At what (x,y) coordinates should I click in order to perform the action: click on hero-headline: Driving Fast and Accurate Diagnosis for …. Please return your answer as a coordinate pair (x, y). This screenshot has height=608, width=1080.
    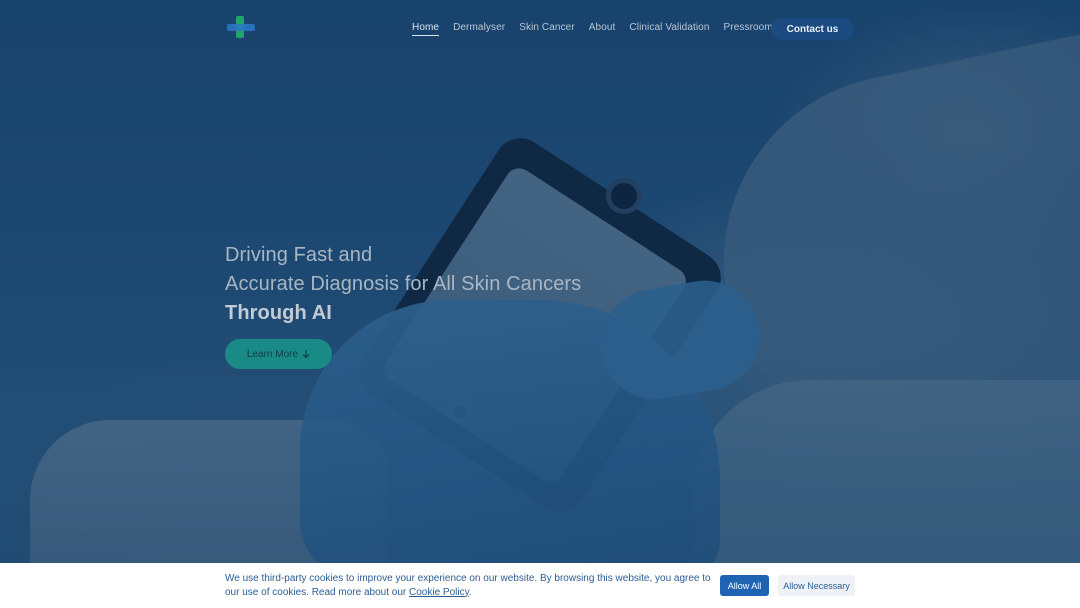
    Looking at the image, I should click on (403, 284).